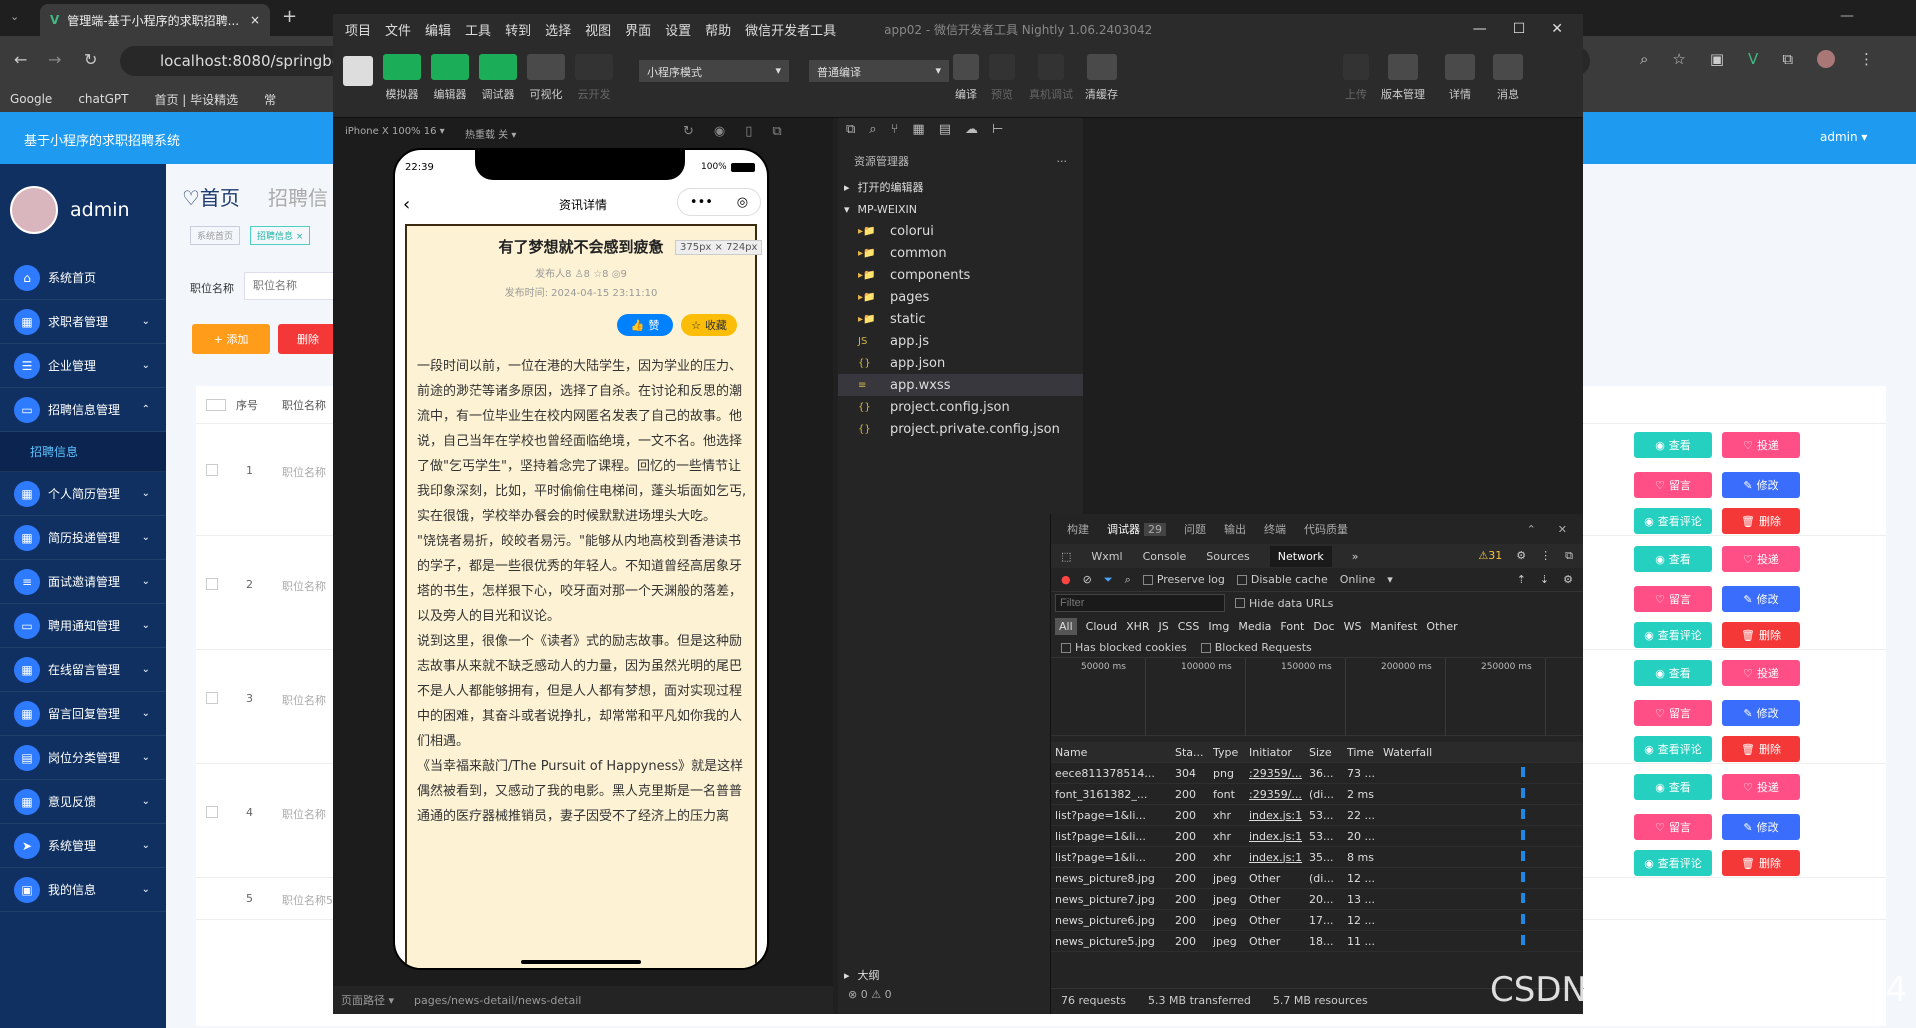 This screenshot has width=1916, height=1028. I want to click on download-icon: ⇣, so click(1544, 579).